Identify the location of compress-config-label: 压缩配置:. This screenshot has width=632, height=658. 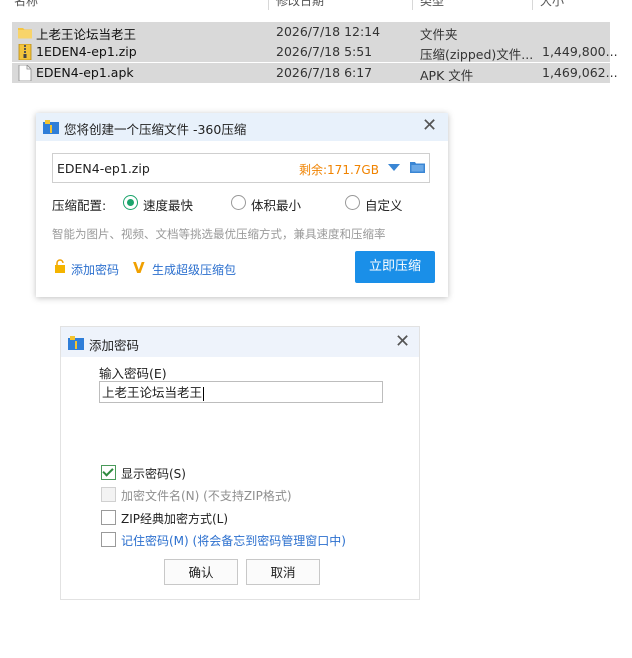
(79, 205).